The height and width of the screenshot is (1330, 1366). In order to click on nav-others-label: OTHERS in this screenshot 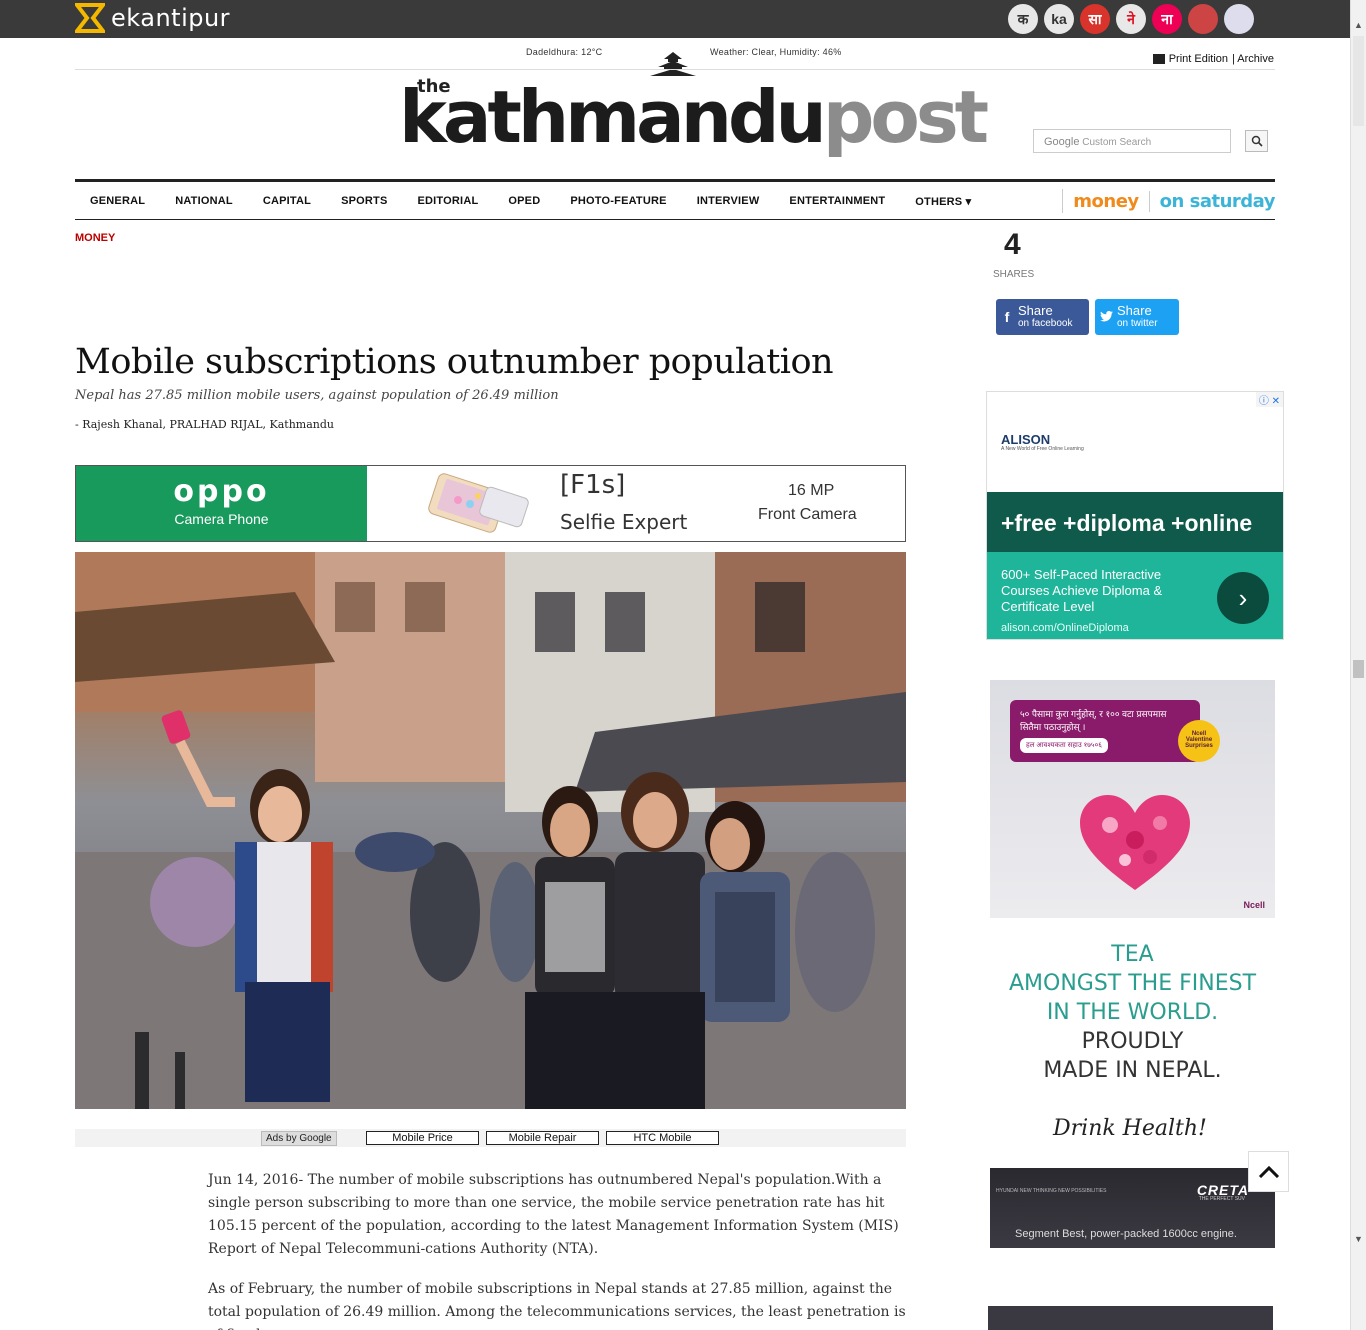, I will do `click(939, 201)`.